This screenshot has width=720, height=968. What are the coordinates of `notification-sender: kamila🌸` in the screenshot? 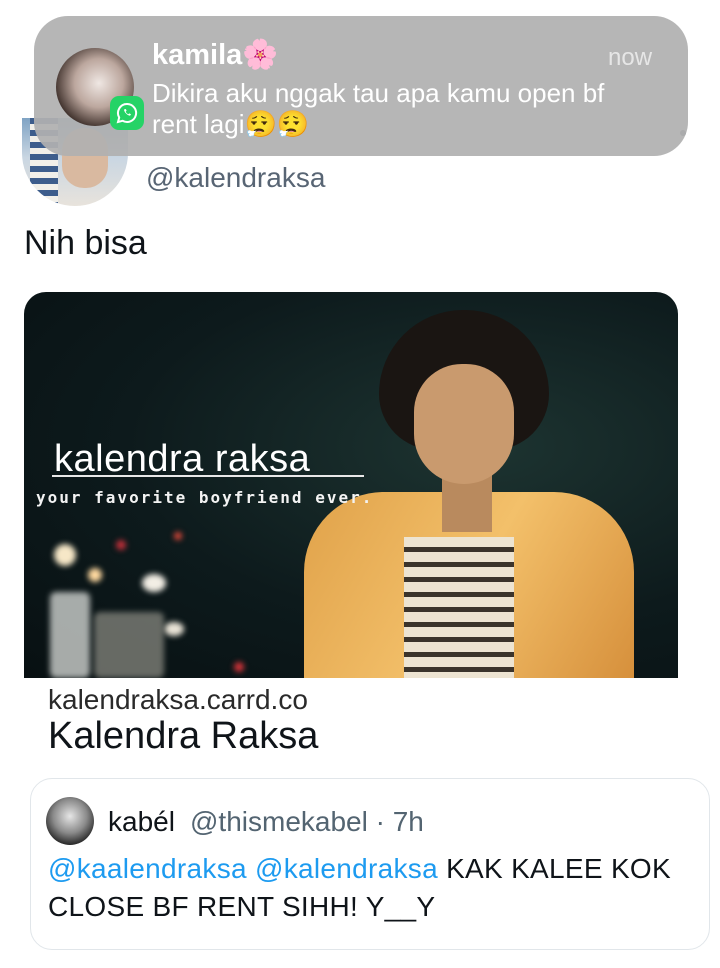 It's located at (215, 55).